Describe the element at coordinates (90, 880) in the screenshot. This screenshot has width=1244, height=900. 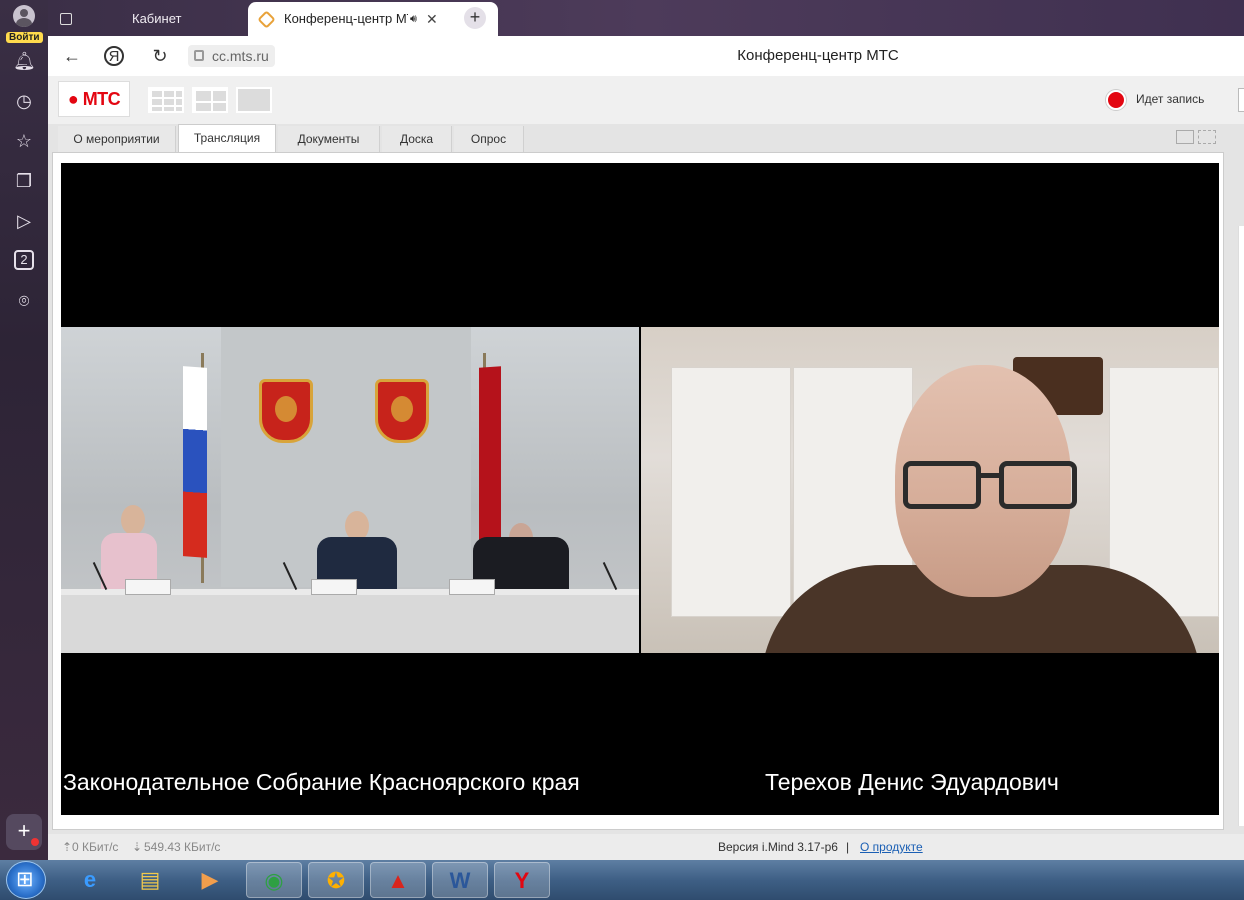
I see `internet-explorer-icon: e` at that location.